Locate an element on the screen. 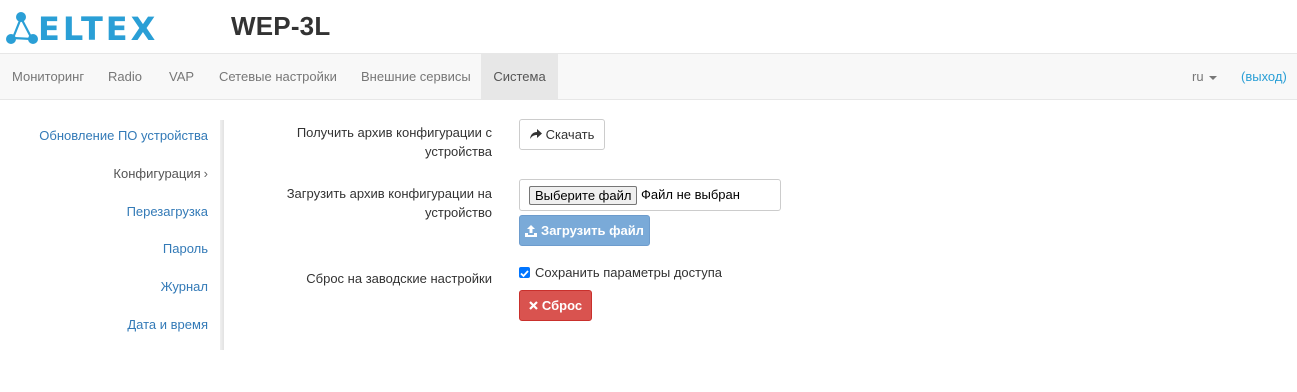 The height and width of the screenshot is (392, 1297). upload-file-button-label: Загрузить файл is located at coordinates (592, 230).